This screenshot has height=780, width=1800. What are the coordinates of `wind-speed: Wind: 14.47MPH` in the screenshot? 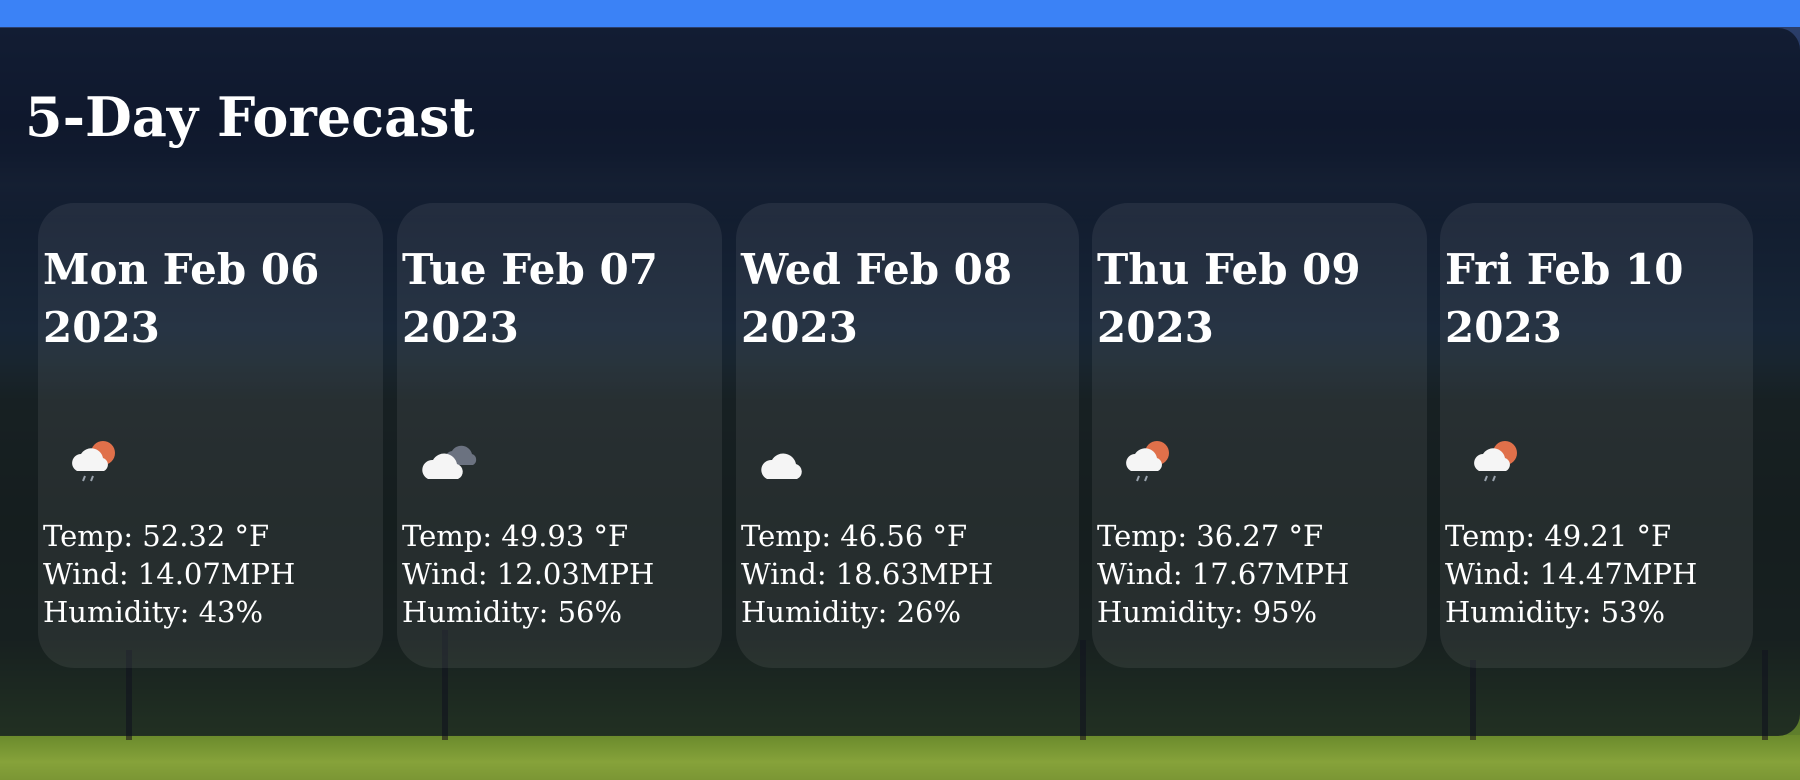 It's located at (1571, 574).